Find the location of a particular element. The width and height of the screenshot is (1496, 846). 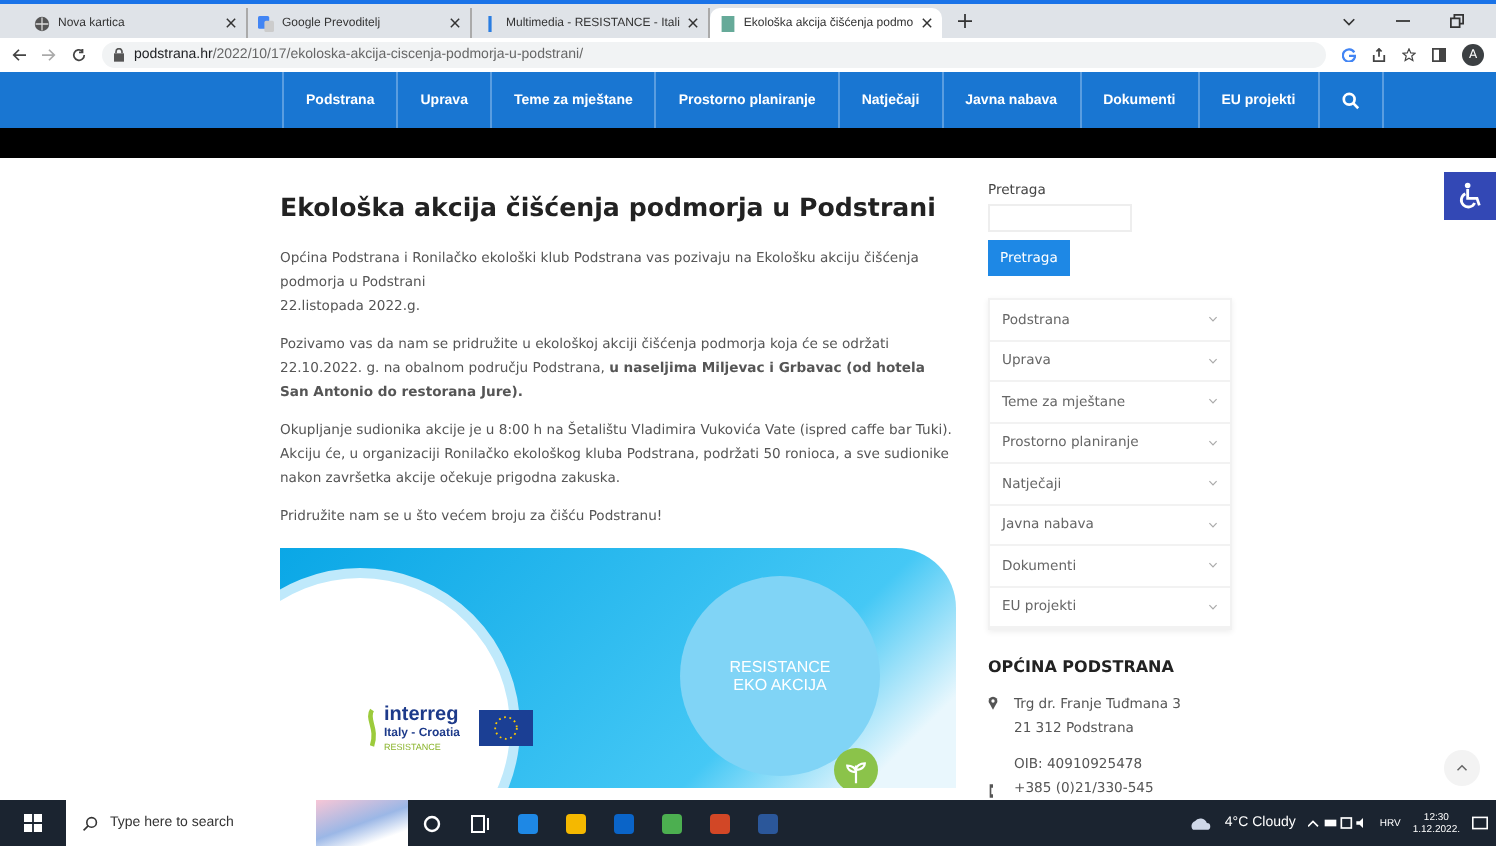

minimize-icon is located at coordinates (1403, 21).